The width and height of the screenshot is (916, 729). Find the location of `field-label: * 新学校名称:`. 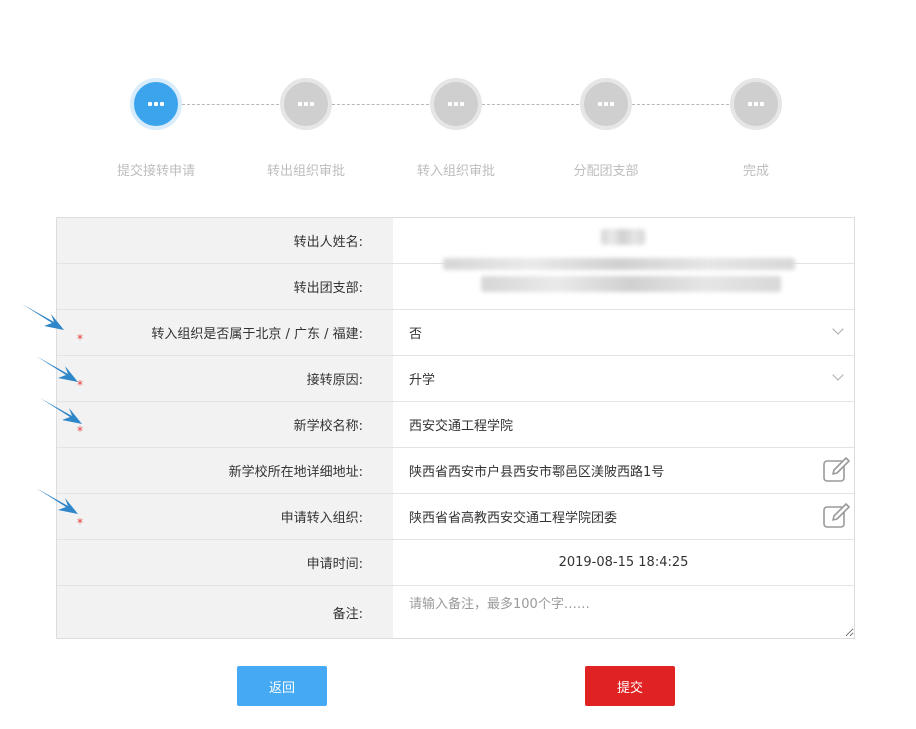

field-label: * 新学校名称: is located at coordinates (225, 424).